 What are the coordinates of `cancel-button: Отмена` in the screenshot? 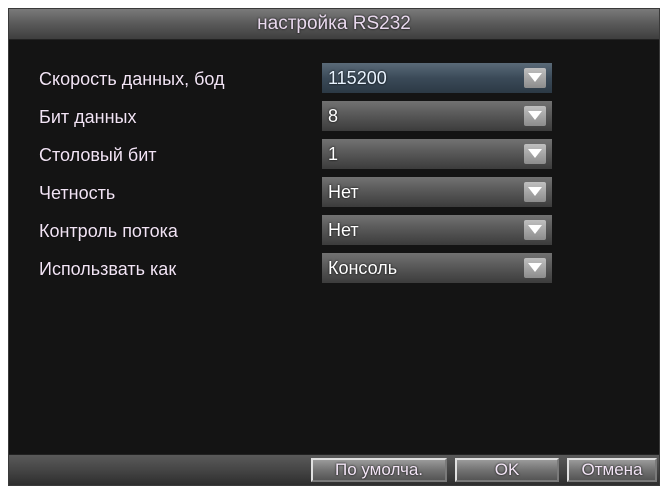 It's located at (612, 470).